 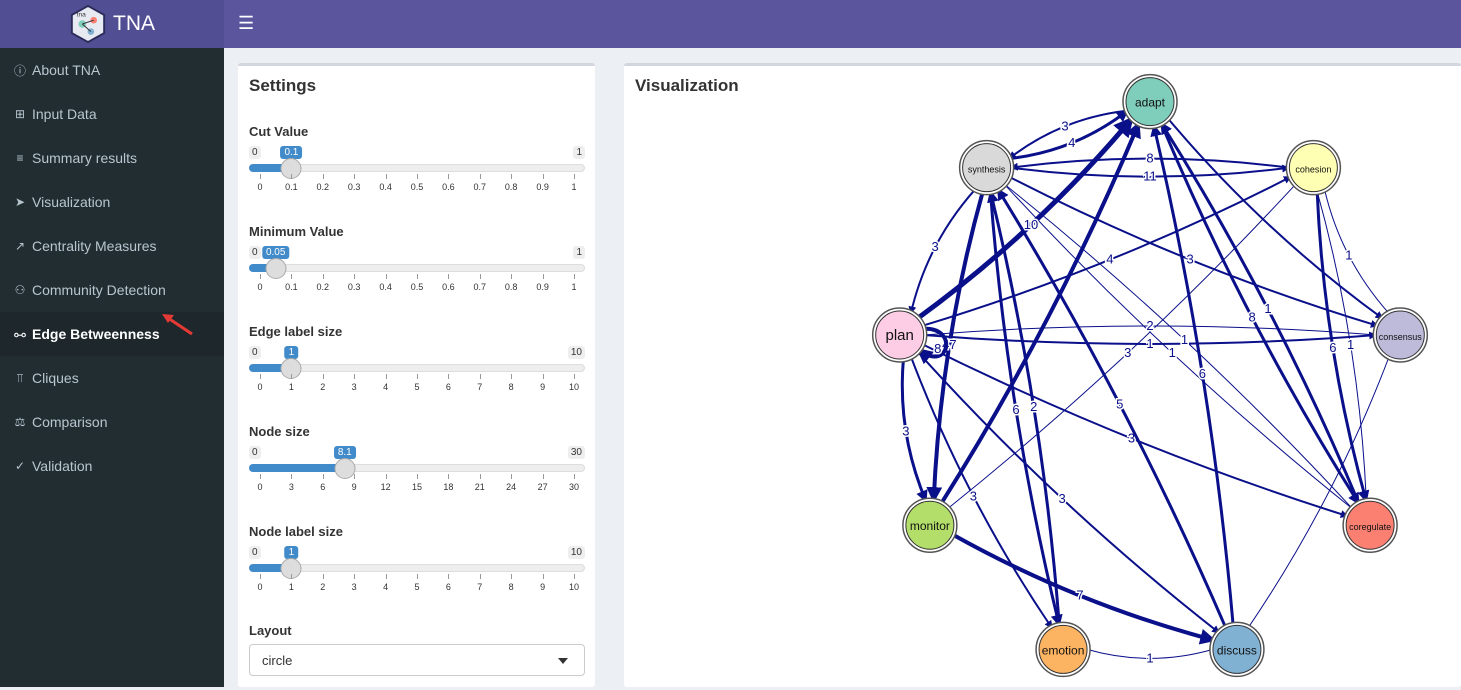 I want to click on edge-plan-consensus: 1, so click(x=1150, y=341).